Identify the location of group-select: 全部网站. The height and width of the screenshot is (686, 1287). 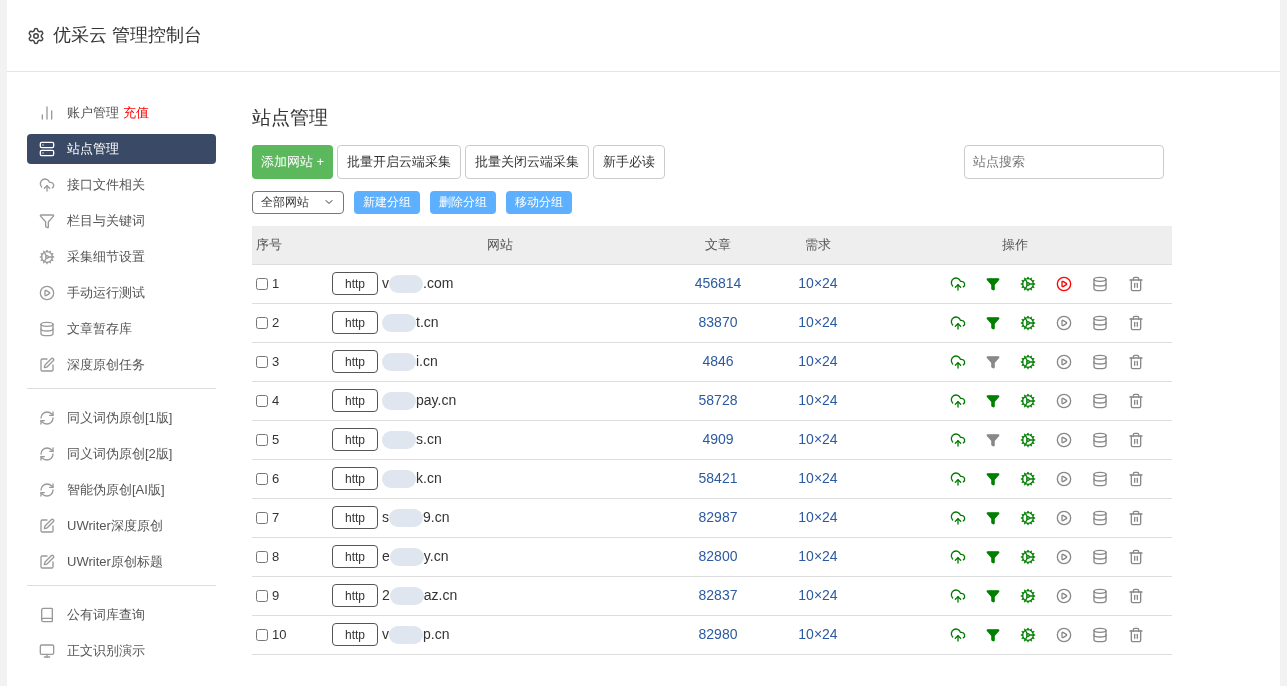
(298, 202).